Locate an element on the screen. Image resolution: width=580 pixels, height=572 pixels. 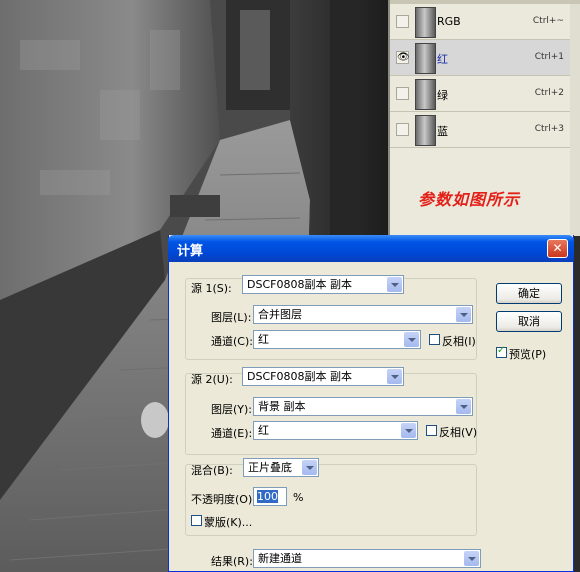
preview-checkbox is located at coordinates (501, 351).